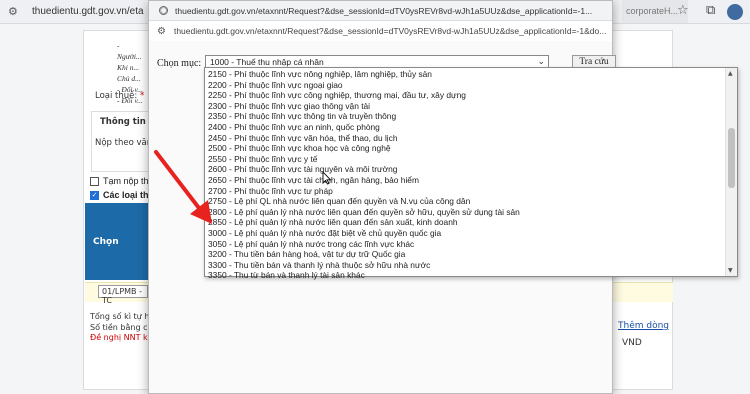 The height and width of the screenshot is (394, 750). I want to click on total-periods-text: Tổng số kì tự hiệ, so click(123, 316).